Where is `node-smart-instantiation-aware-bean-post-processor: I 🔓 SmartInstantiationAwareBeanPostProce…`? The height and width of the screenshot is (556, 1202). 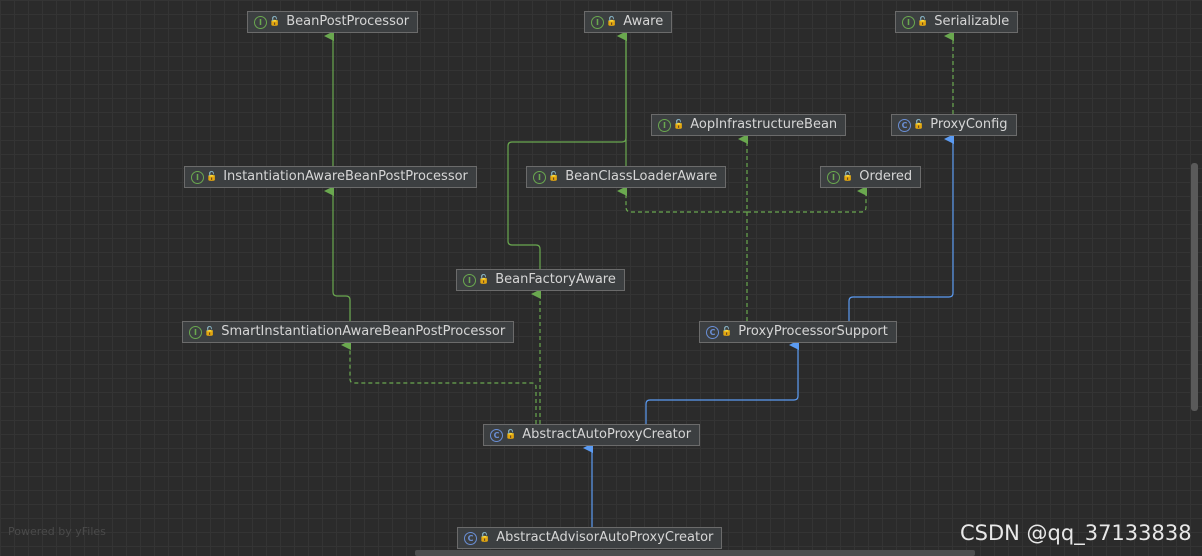 node-smart-instantiation-aware-bean-post-processor: I 🔓 SmartInstantiationAwareBeanPostProce… is located at coordinates (348, 332).